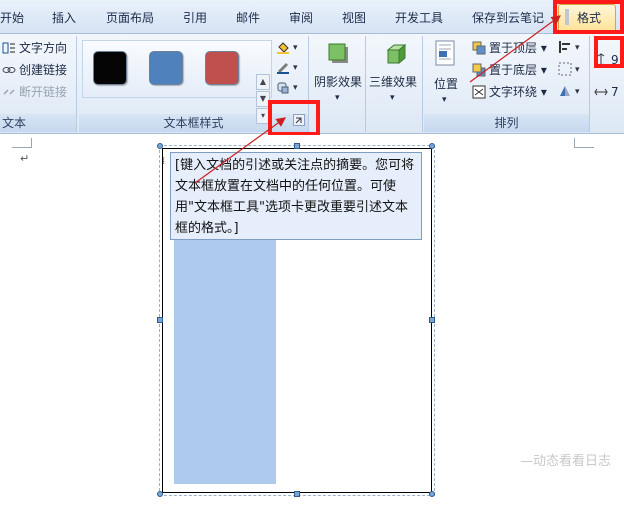 The image size is (624, 507). Describe the element at coordinates (566, 461) in the screenshot. I see `watermark: —动态看看日志` at that location.